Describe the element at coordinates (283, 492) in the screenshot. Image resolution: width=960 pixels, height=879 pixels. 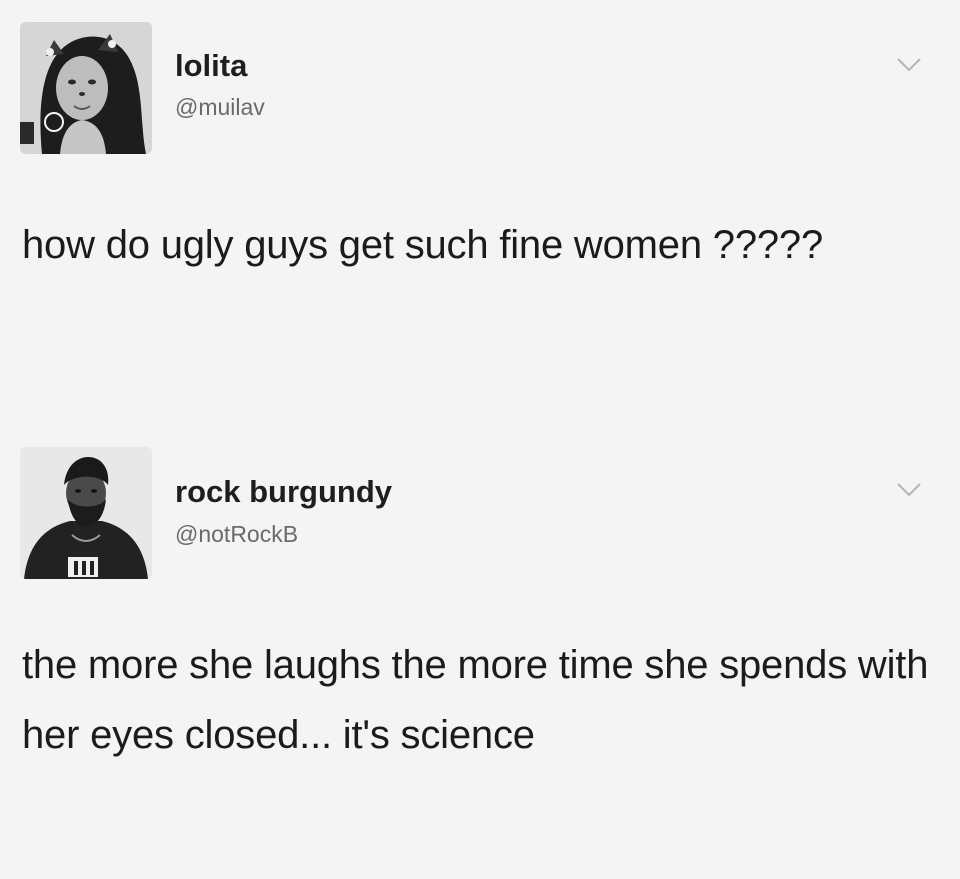
I see `display-name: rock burgundy` at that location.